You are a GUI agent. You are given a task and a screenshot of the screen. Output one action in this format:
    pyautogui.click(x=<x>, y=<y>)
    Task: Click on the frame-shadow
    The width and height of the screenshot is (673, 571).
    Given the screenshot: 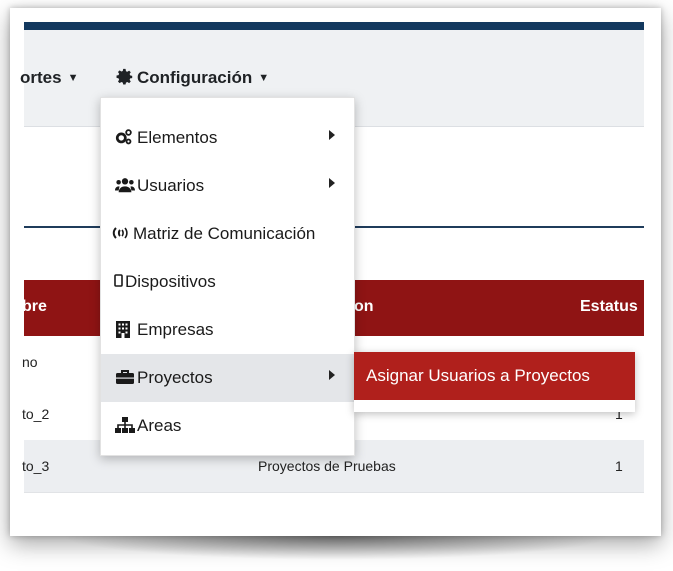 What is the action you would take?
    pyautogui.click(x=336, y=548)
    